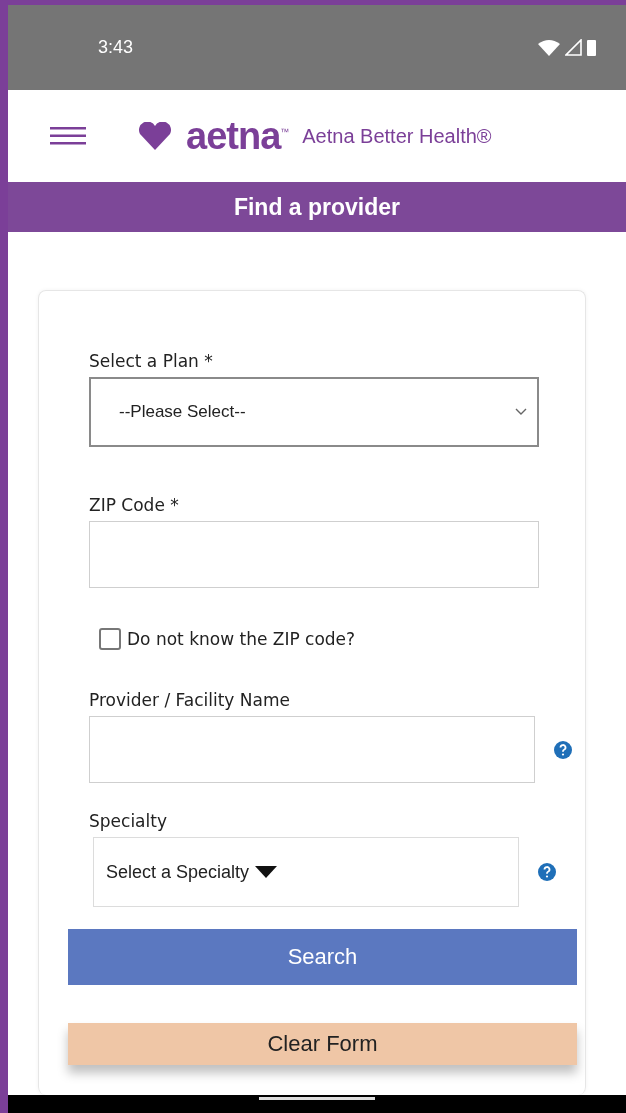 The image size is (626, 1113). I want to click on field-label: Specialty, so click(128, 821).